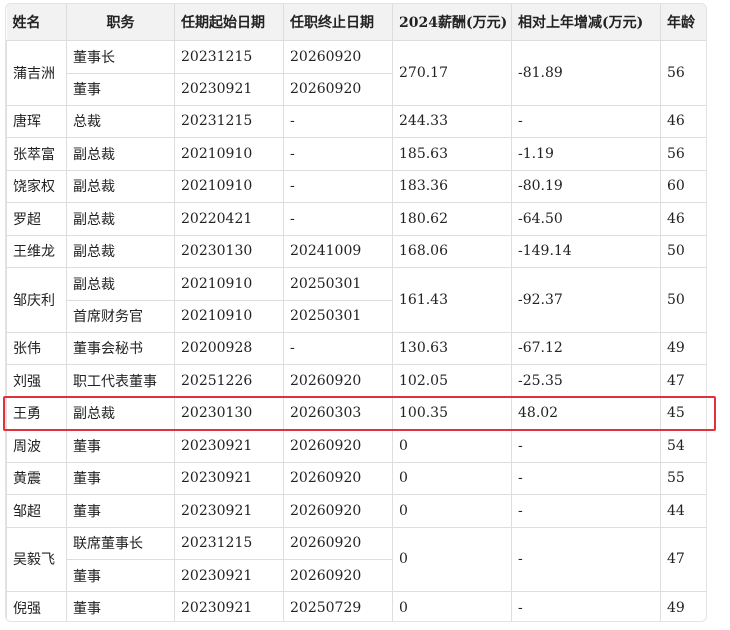 The image size is (730, 630). Describe the element at coordinates (229, 22) in the screenshot. I see `header-start-date: 任期起始日期` at that location.